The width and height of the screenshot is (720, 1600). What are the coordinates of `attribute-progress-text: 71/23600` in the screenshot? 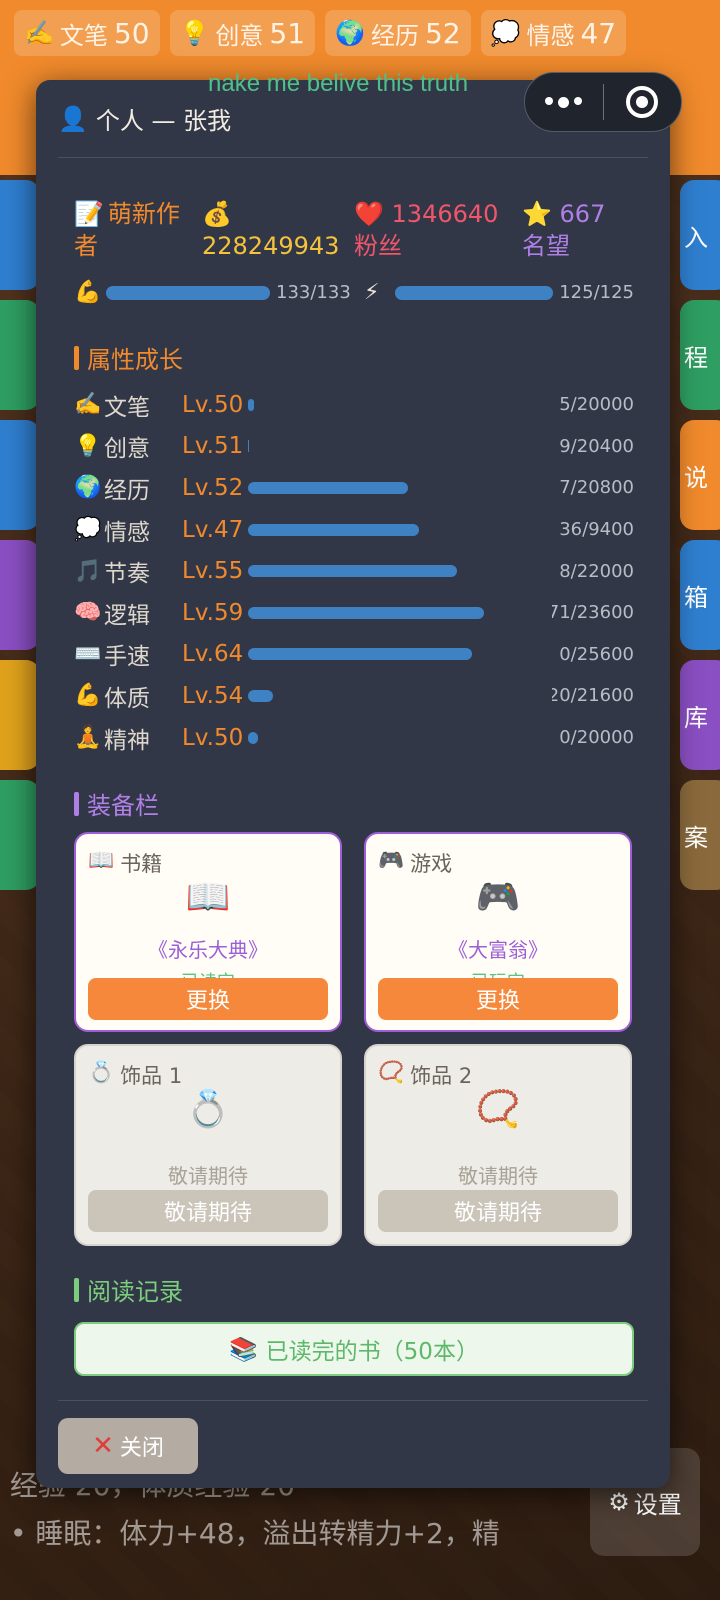 It's located at (593, 613).